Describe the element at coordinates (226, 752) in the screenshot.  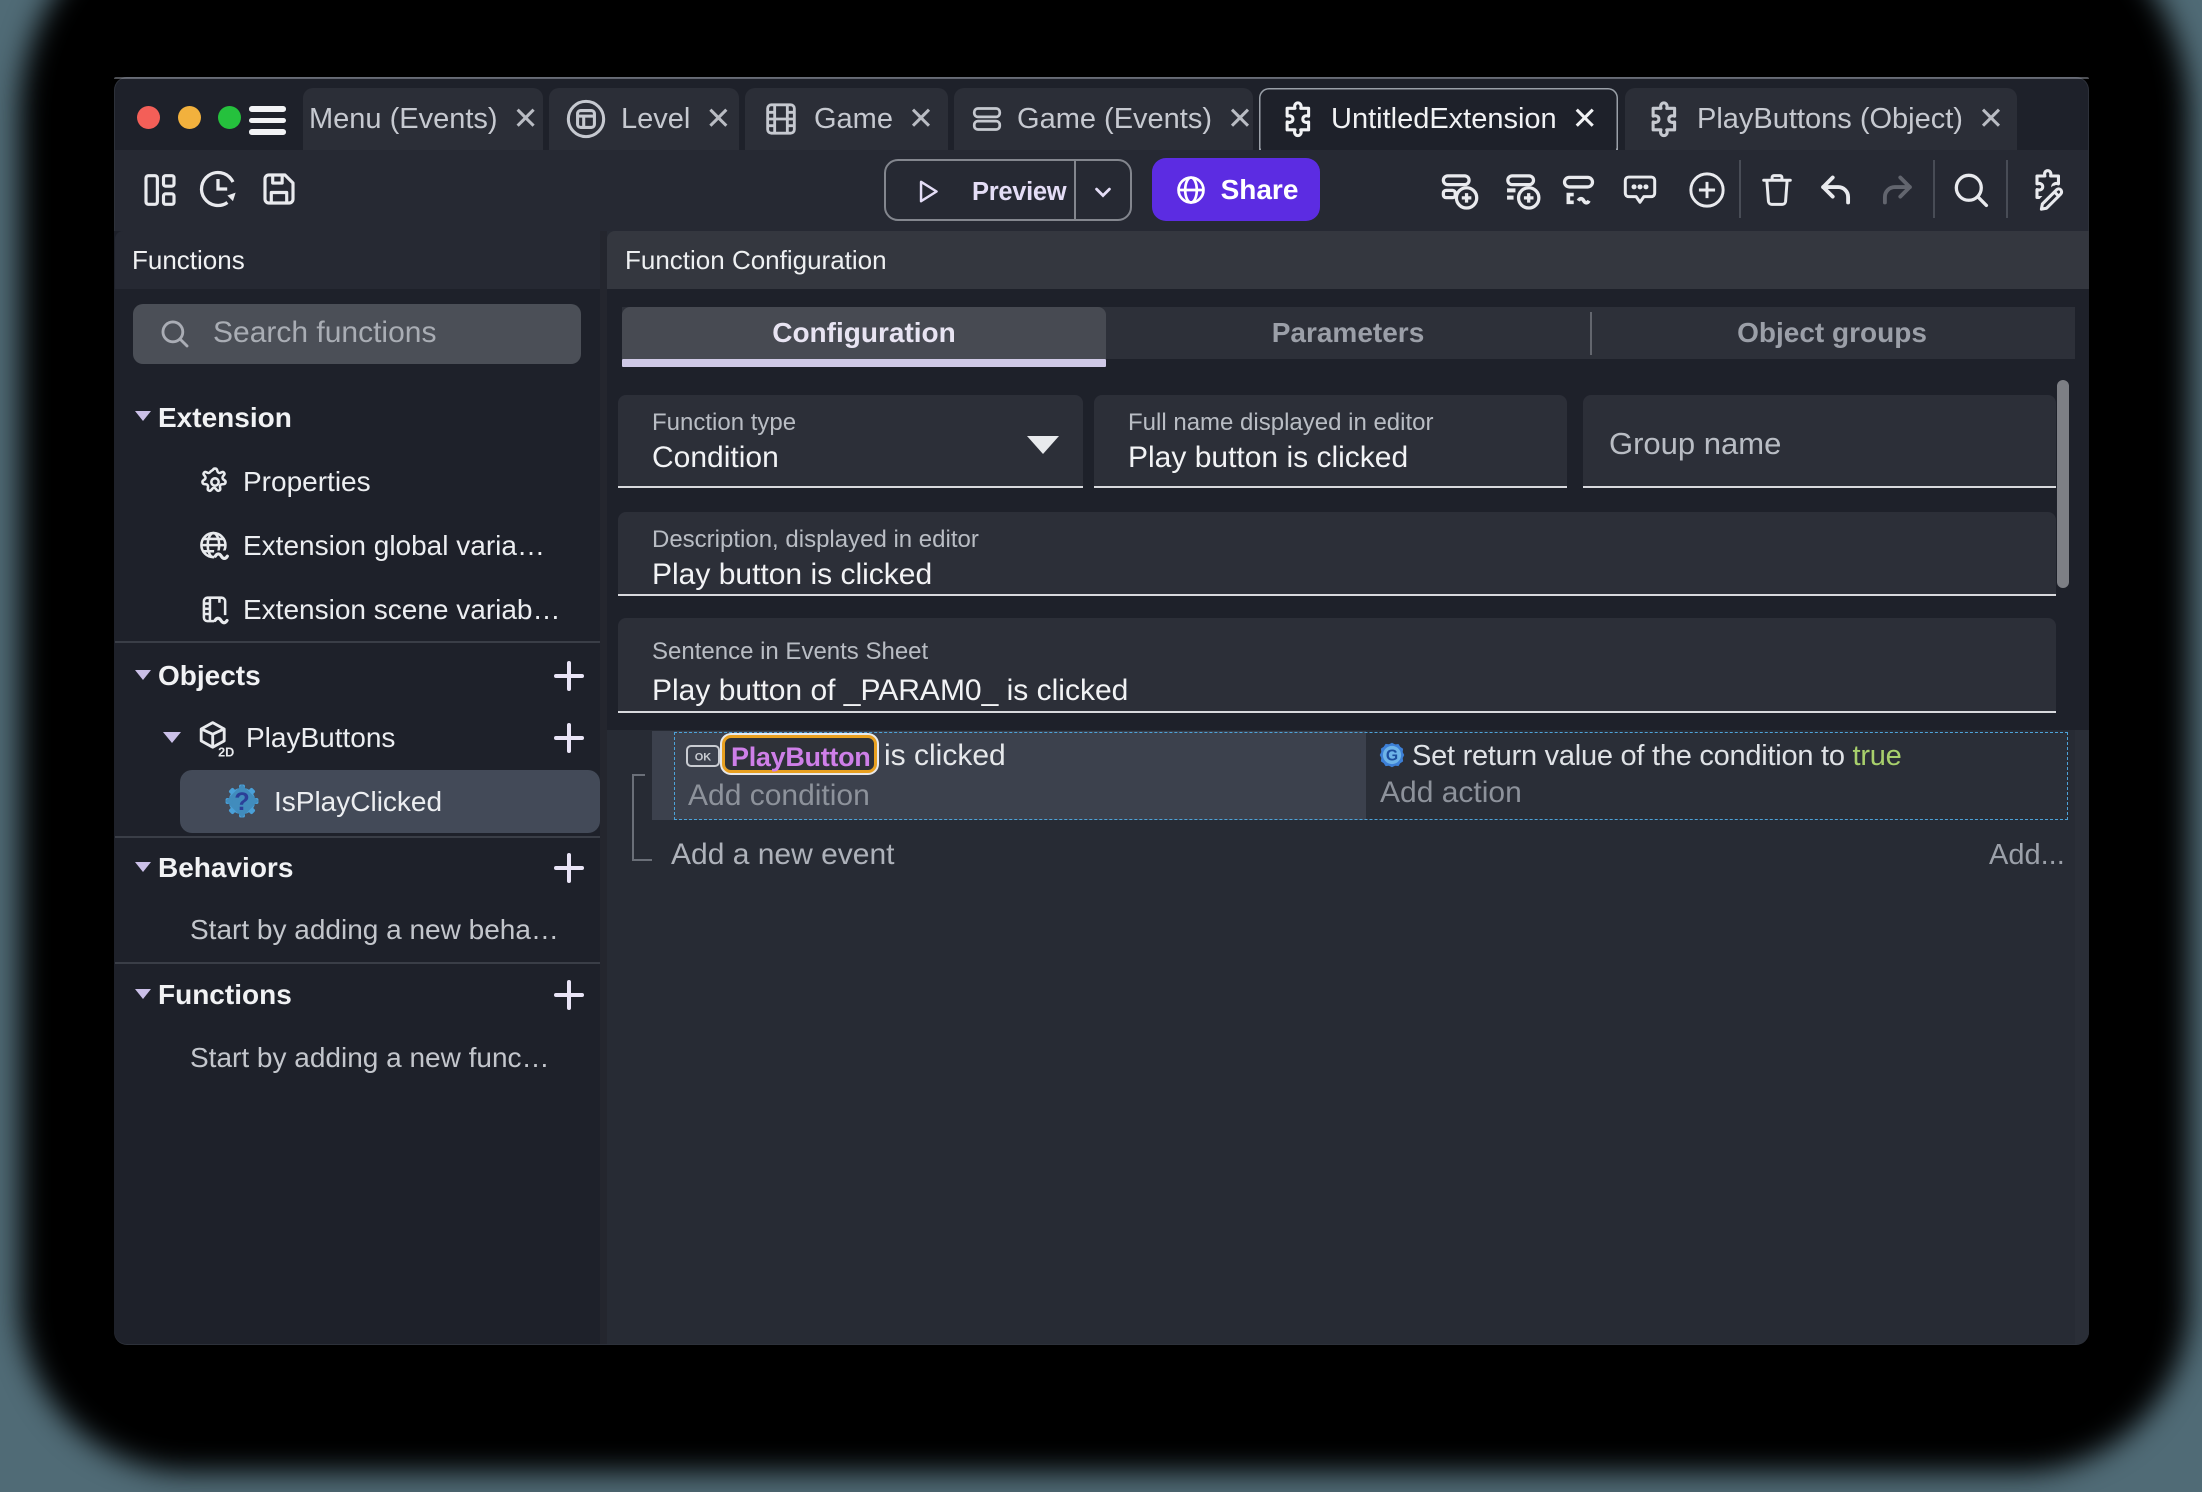
I see `svg-text: 2D` at that location.